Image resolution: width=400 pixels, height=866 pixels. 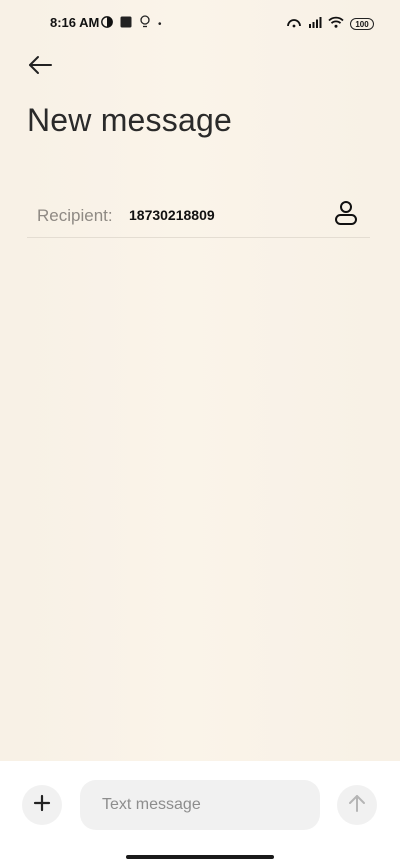 I want to click on status-system-icons: 100, so click(x=330, y=24).